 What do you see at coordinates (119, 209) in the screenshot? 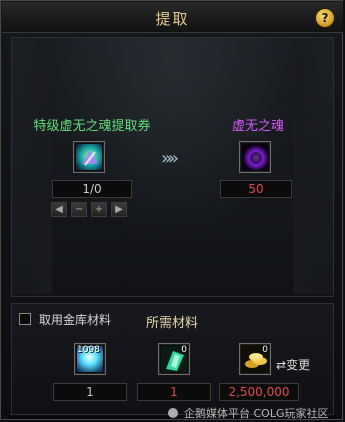
I see `next-arrow-button: ▶` at bounding box center [119, 209].